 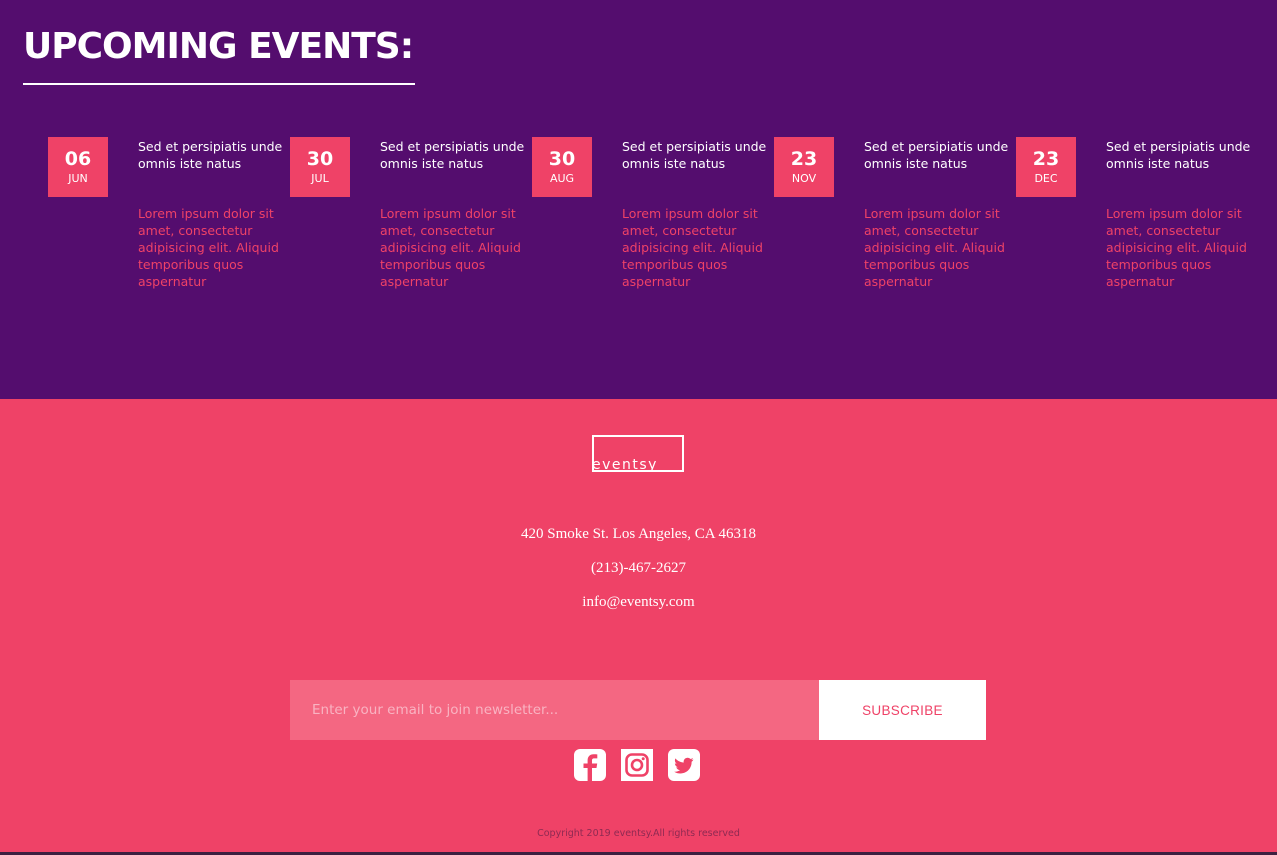 I want to click on date-badge: 30 AUG, so click(x=562, y=167).